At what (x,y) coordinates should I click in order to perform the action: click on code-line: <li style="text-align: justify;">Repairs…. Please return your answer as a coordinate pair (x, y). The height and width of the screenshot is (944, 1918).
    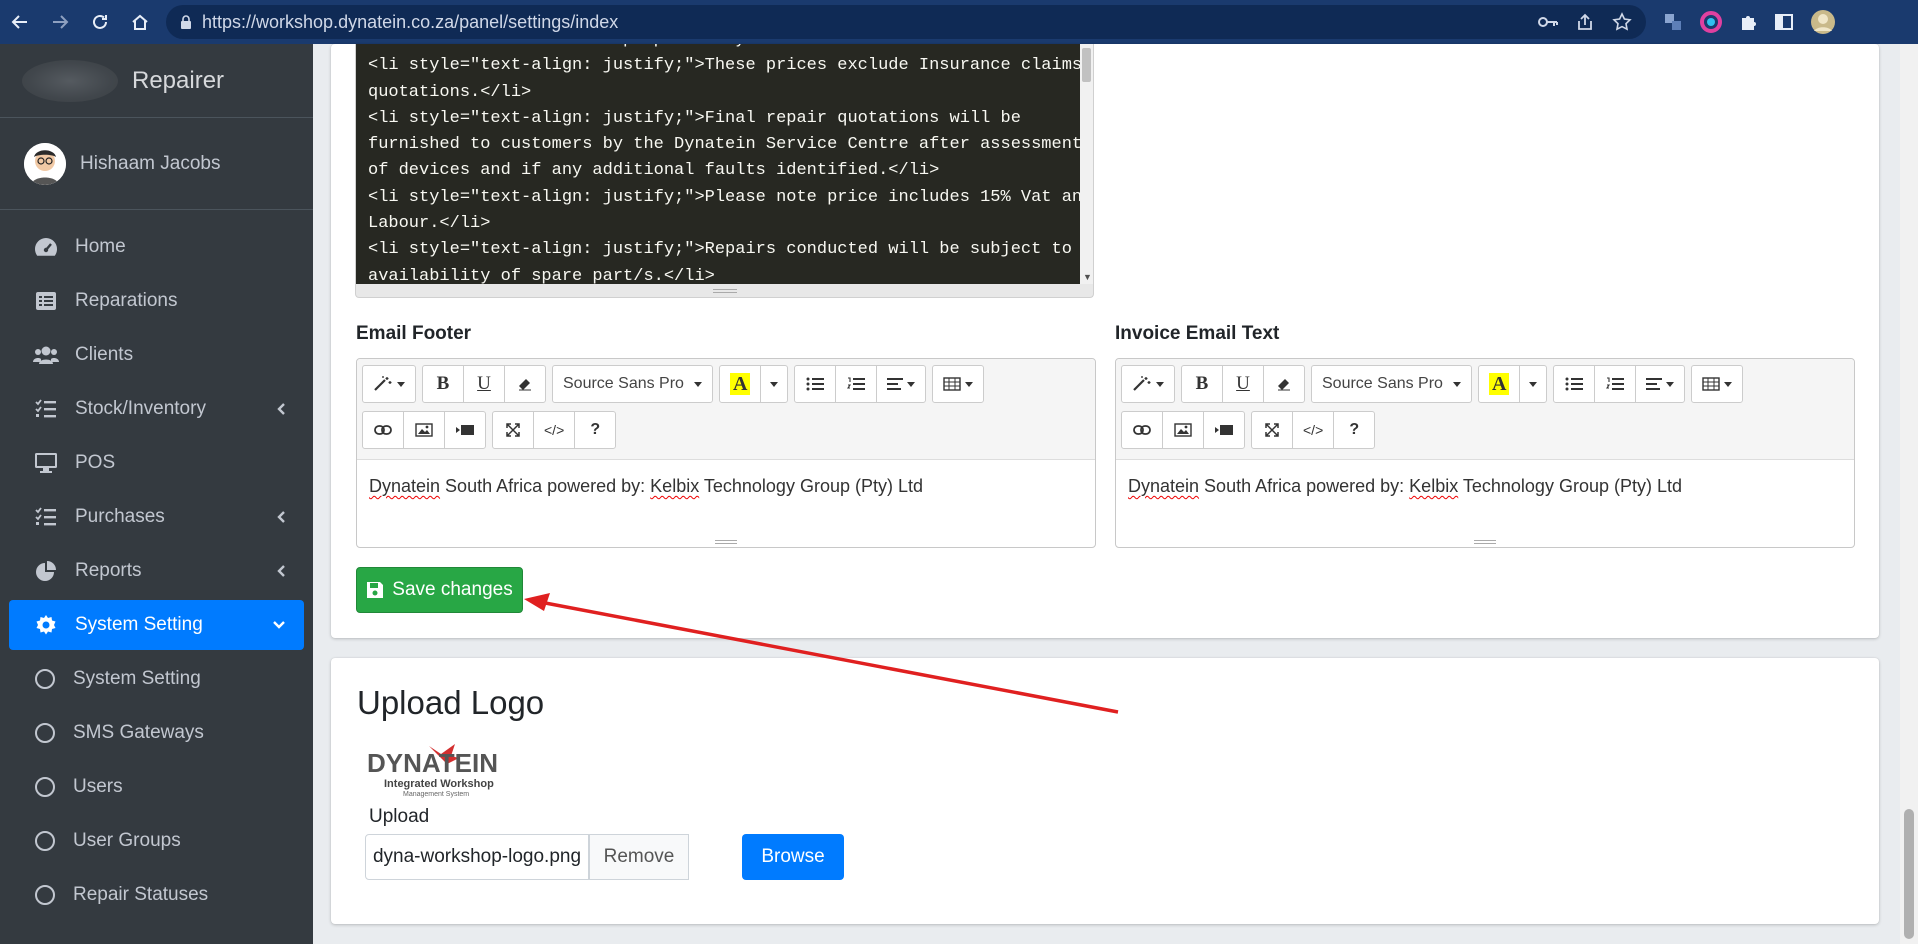
    Looking at the image, I should click on (720, 250).